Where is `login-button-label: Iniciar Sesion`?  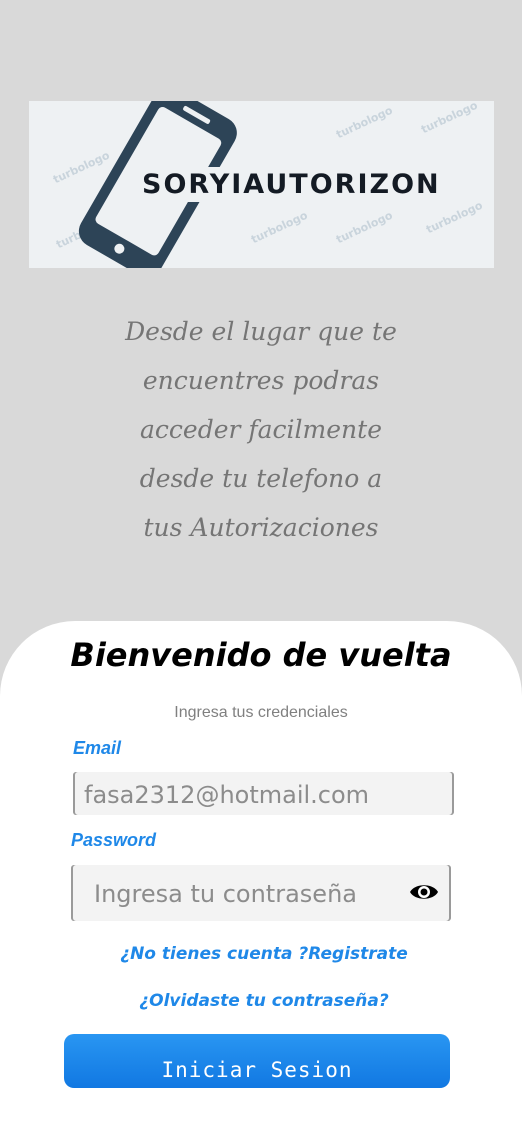 login-button-label: Iniciar Sesion is located at coordinates (257, 1070).